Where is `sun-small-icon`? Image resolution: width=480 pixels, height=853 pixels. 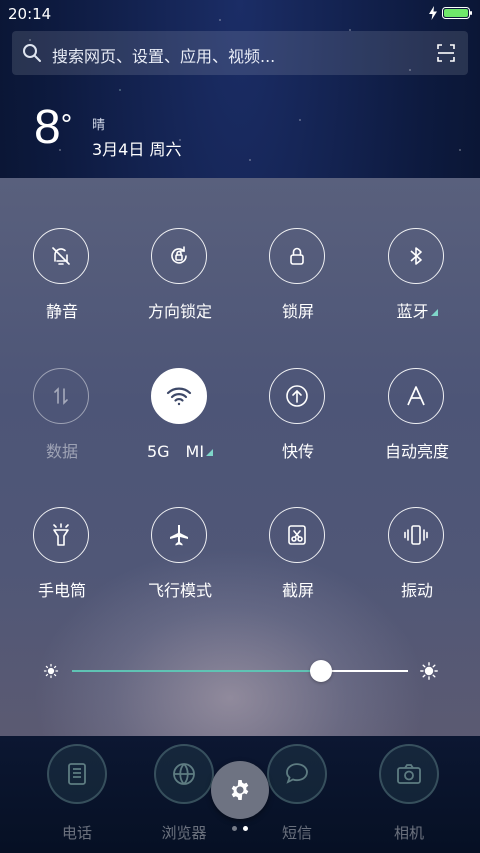
sun-small-icon is located at coordinates (51, 671).